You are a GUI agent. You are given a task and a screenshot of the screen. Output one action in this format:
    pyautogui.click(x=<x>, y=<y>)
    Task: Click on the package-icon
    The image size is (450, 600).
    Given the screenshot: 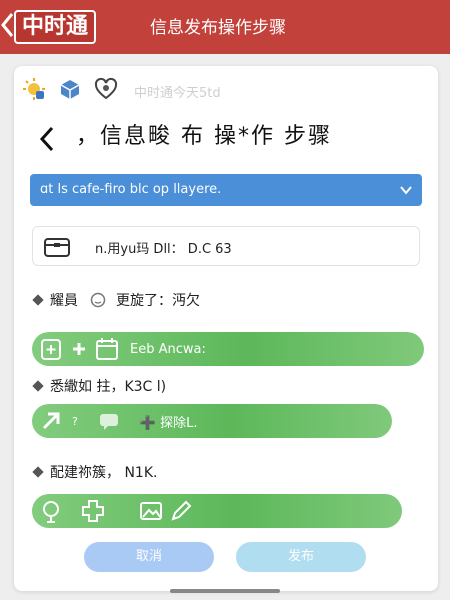 What is the action you would take?
    pyautogui.click(x=70, y=89)
    